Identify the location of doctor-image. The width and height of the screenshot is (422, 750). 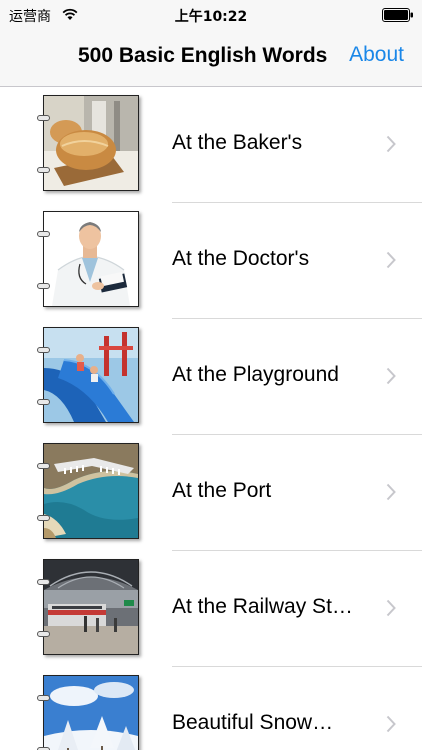
(91, 259).